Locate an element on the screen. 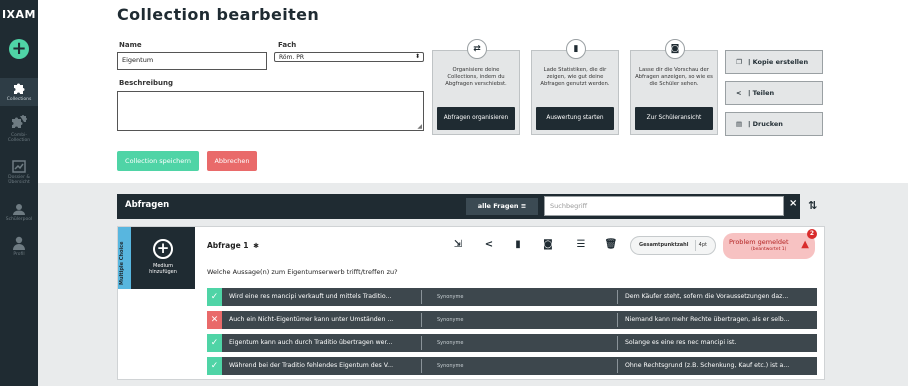 The width and height of the screenshot is (908, 386). question-type-strip: Multiple Choice is located at coordinates (124, 258).